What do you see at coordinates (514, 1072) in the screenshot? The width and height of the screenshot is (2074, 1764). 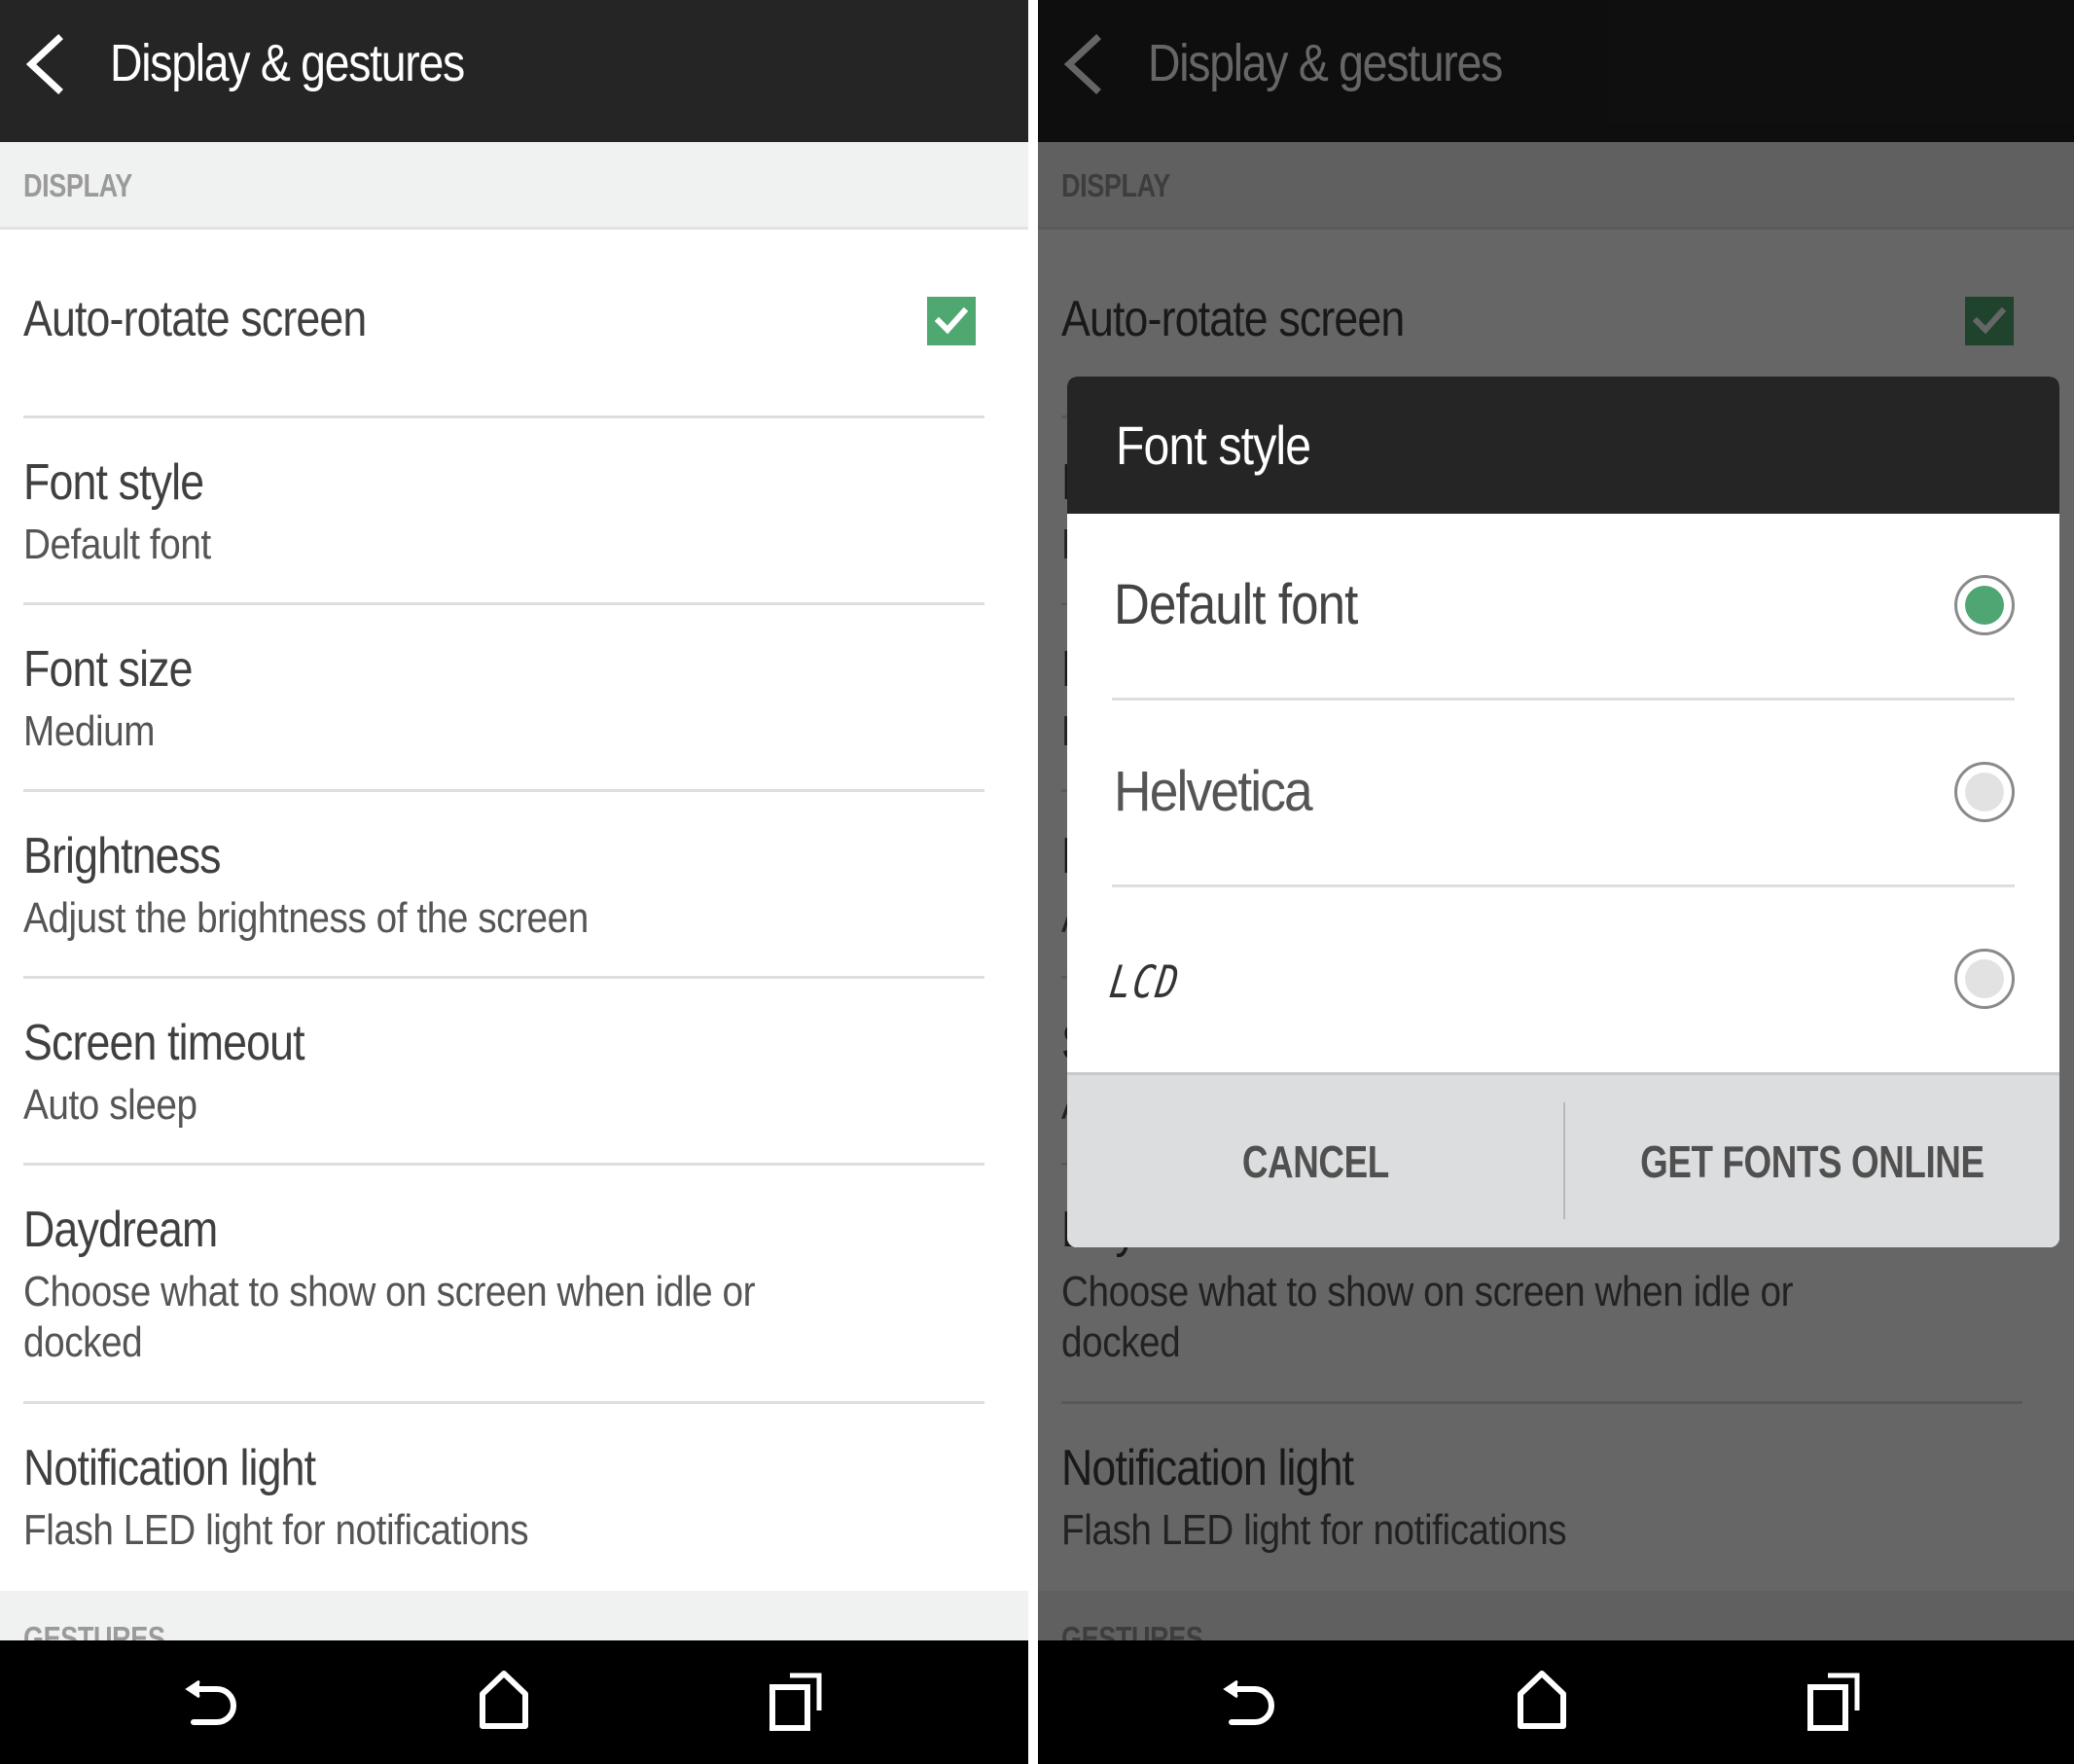 I see `setting-screen-timeout: Screen timeout Auto sleep` at bounding box center [514, 1072].